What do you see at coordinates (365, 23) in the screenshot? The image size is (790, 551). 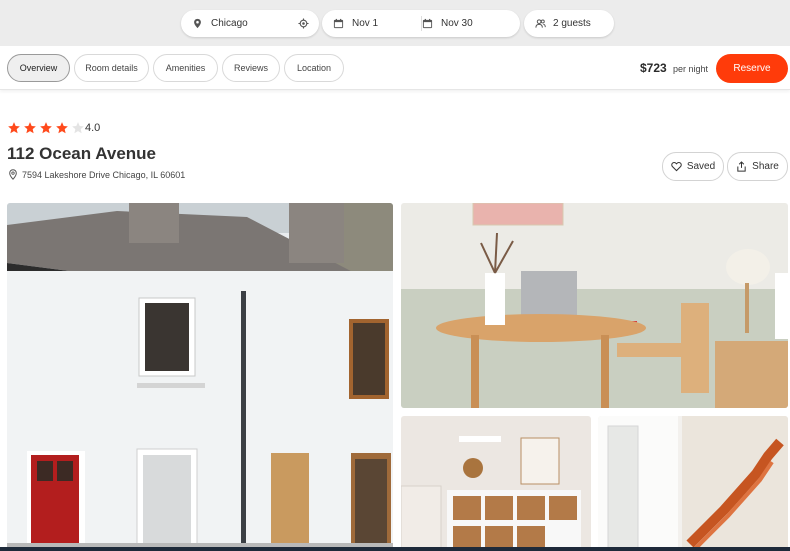 I see `check-in-value: Nov 1` at bounding box center [365, 23].